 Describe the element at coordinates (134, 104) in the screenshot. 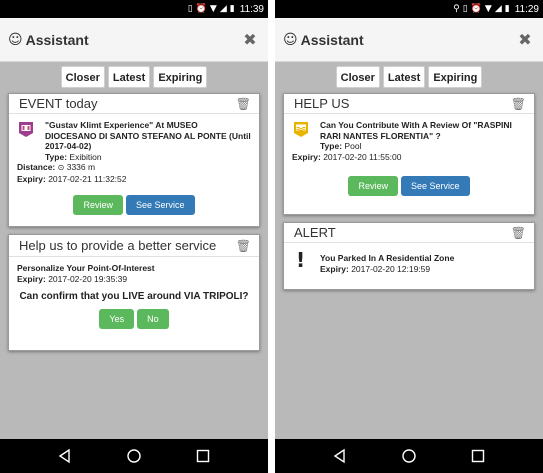

I see `event-card-header: EVENT today 🗑` at that location.